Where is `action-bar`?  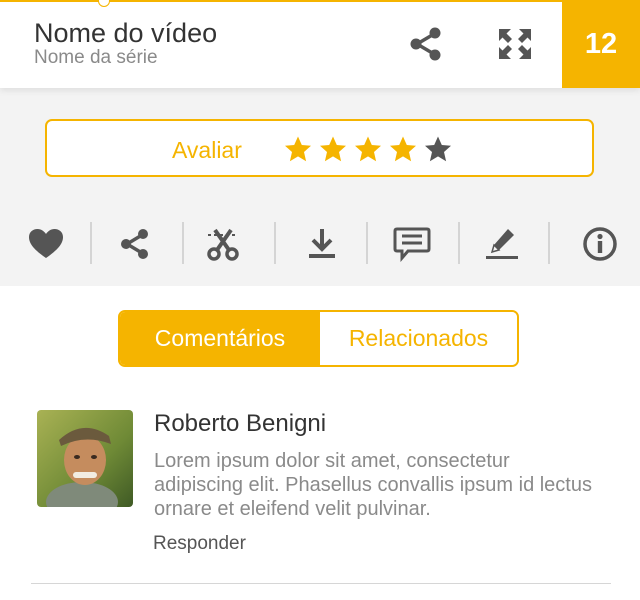
action-bar is located at coordinates (320, 243).